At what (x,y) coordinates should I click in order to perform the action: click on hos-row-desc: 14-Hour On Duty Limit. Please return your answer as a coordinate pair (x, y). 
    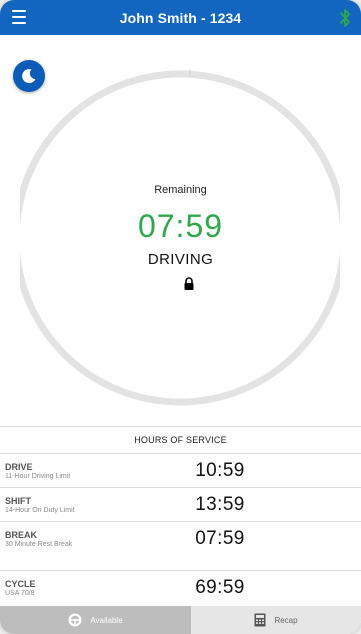
    Looking at the image, I should click on (40, 510).